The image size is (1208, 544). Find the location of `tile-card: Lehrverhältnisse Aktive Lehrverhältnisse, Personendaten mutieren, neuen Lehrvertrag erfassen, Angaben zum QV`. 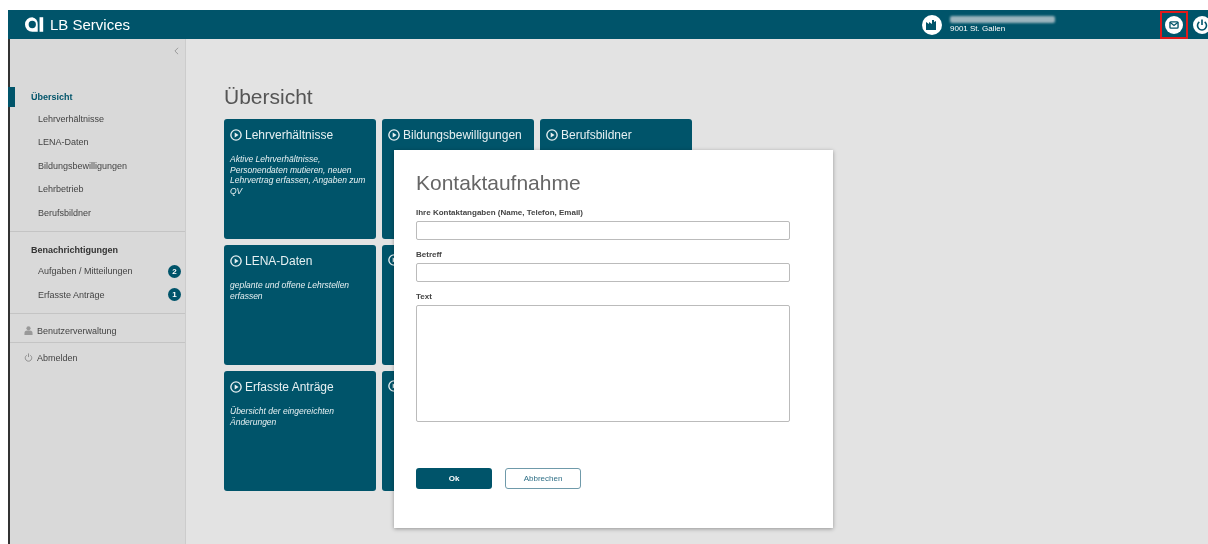

tile-card: Lehrverhältnisse Aktive Lehrverhältnisse, Personendaten mutieren, neuen Lehrvertrag erfassen, Angaben zum QV is located at coordinates (300, 179).